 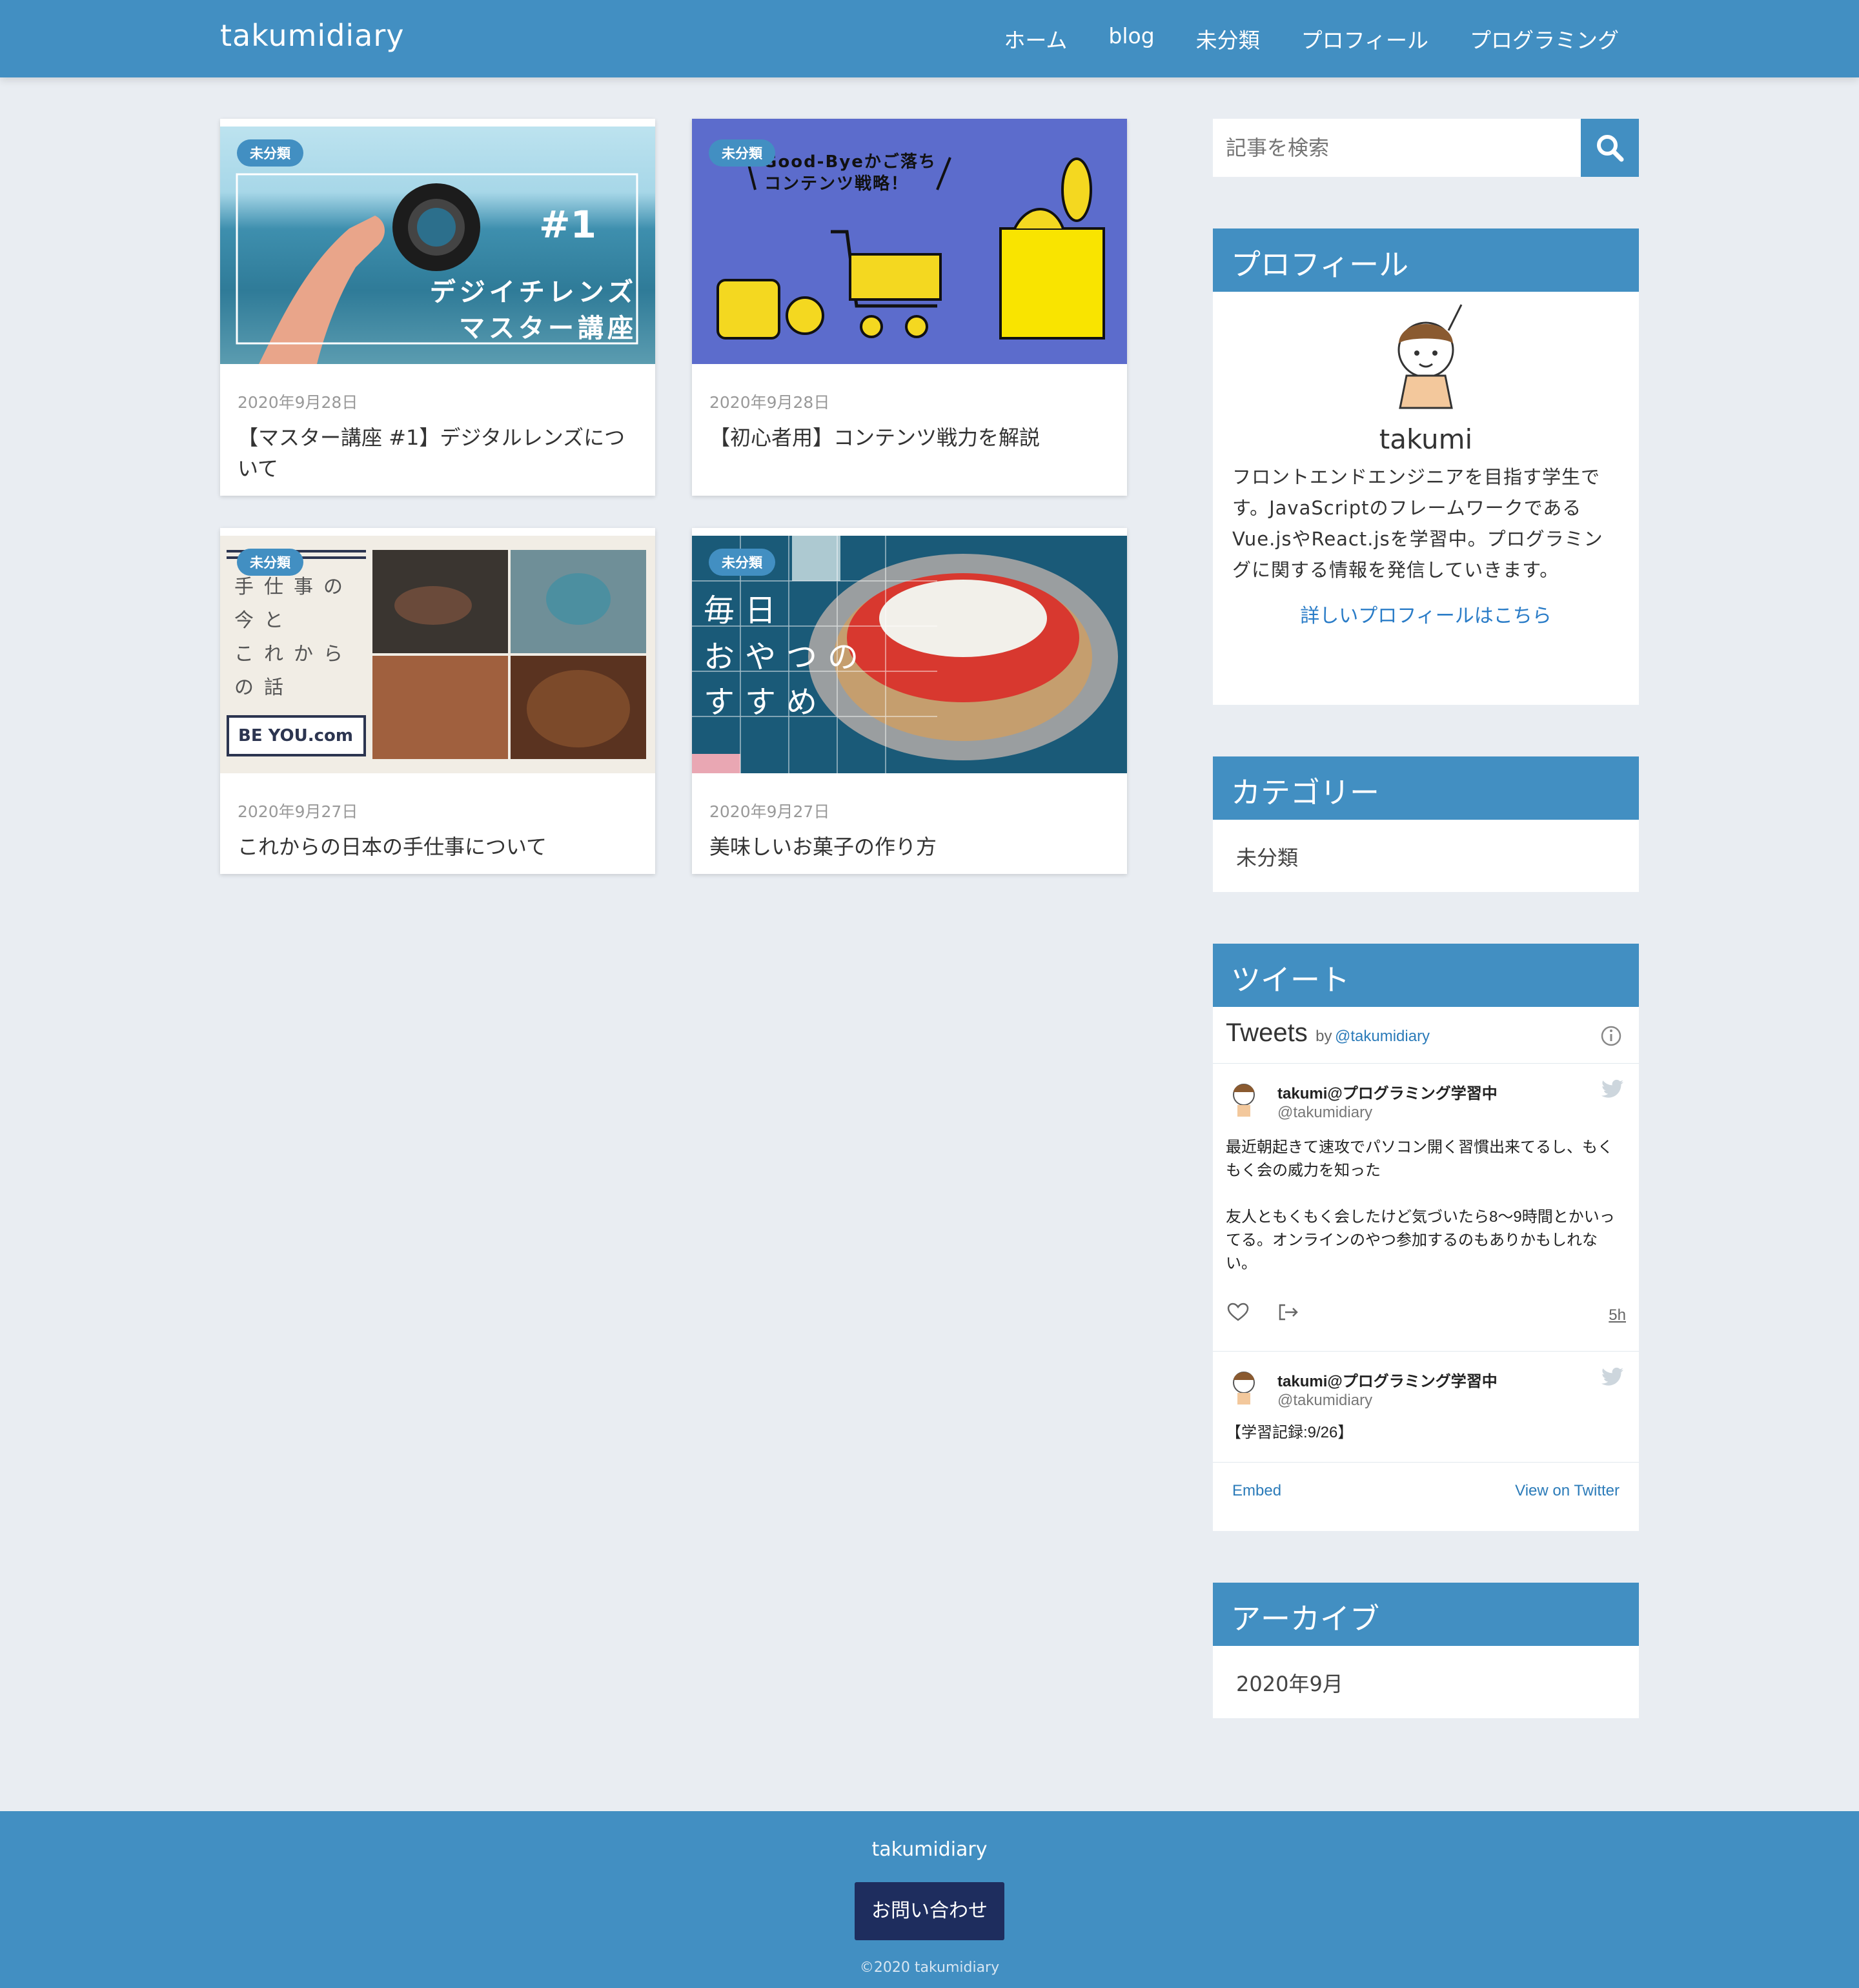 I want to click on timeline-label: Tweets, so click(x=1267, y=1033).